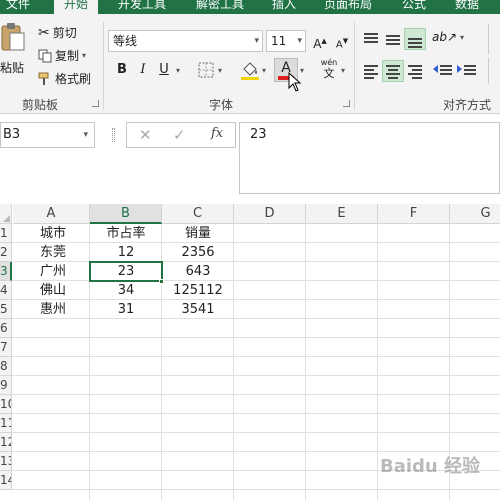 The image size is (500, 500). What do you see at coordinates (113, 135) in the screenshot?
I see `formula-bar-splitter` at bounding box center [113, 135].